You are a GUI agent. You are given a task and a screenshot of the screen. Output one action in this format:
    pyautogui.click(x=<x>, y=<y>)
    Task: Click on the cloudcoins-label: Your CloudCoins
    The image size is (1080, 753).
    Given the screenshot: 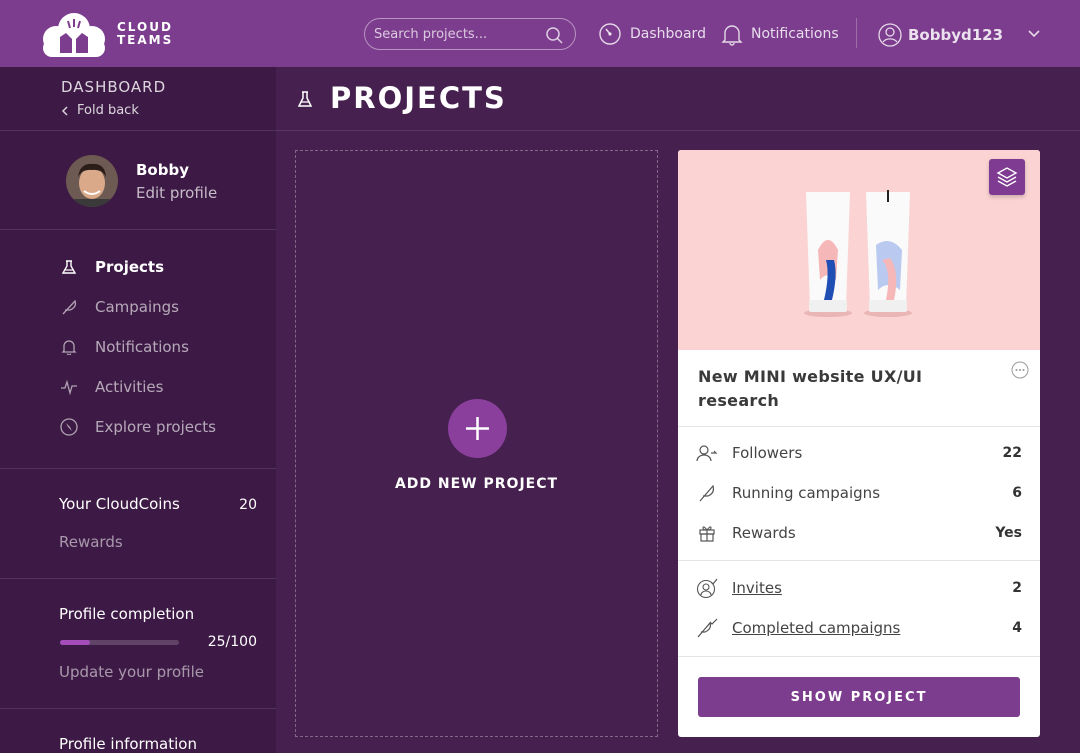 What is the action you would take?
    pyautogui.click(x=119, y=504)
    